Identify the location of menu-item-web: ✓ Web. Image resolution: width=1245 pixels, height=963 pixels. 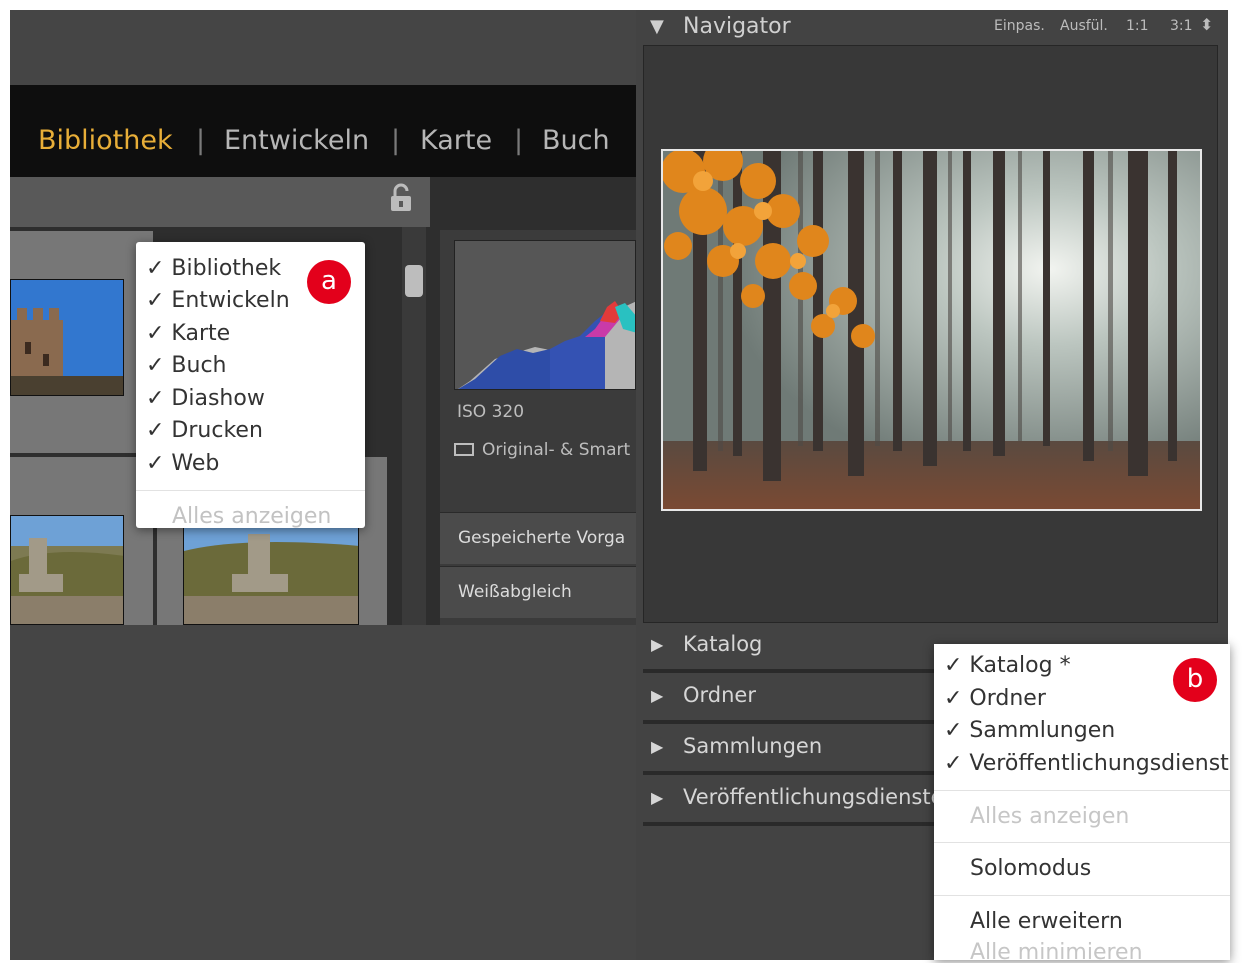
(182, 463).